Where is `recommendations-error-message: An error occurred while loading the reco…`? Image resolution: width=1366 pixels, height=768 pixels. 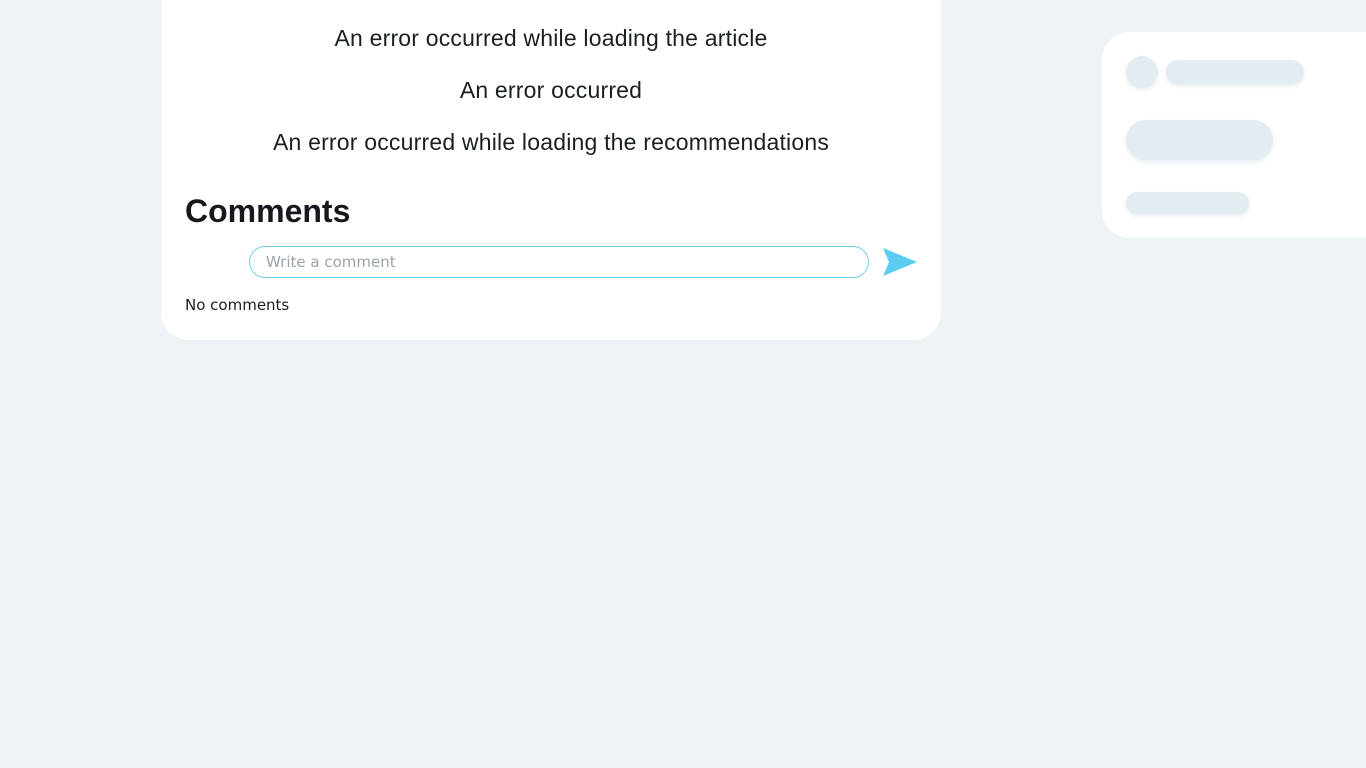
recommendations-error-message: An error occurred while loading the reco… is located at coordinates (551, 142).